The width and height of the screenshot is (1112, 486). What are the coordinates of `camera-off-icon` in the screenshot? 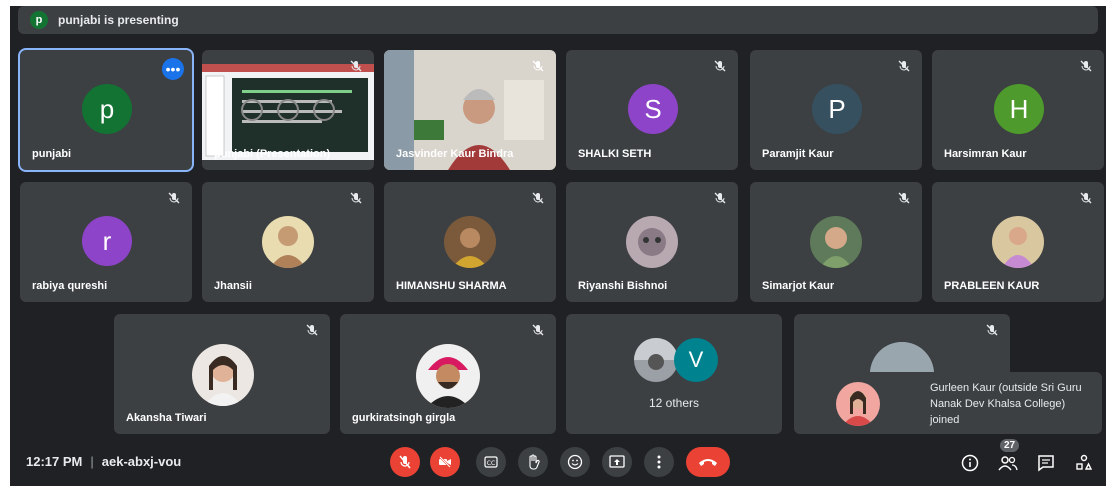 It's located at (445, 462).